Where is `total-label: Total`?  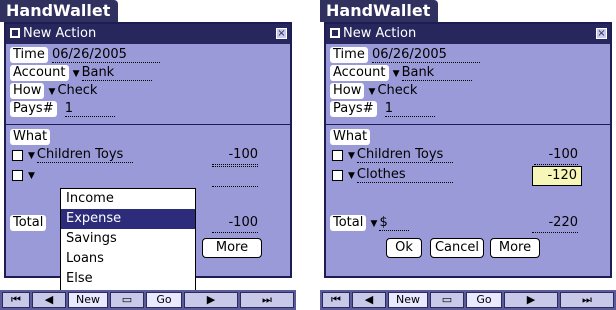
total-label: Total is located at coordinates (348, 223).